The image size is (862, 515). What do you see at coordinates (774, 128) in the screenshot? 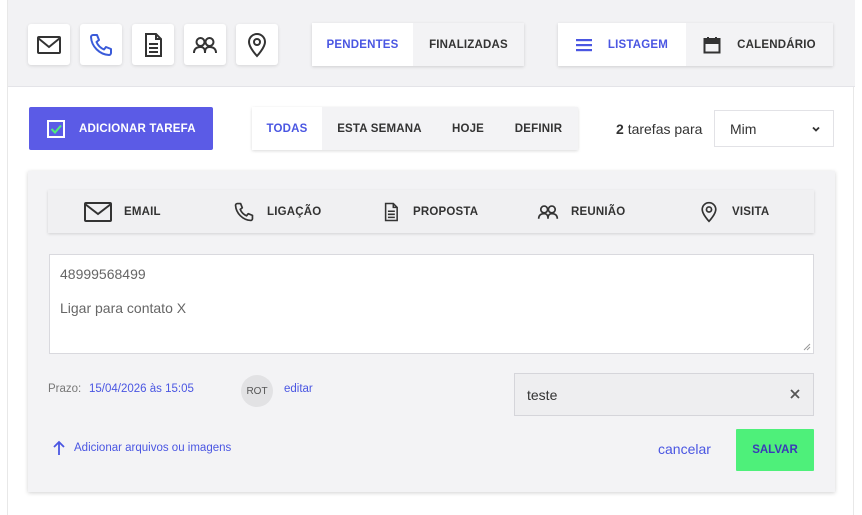
I see `assignee-select: Mim` at bounding box center [774, 128].